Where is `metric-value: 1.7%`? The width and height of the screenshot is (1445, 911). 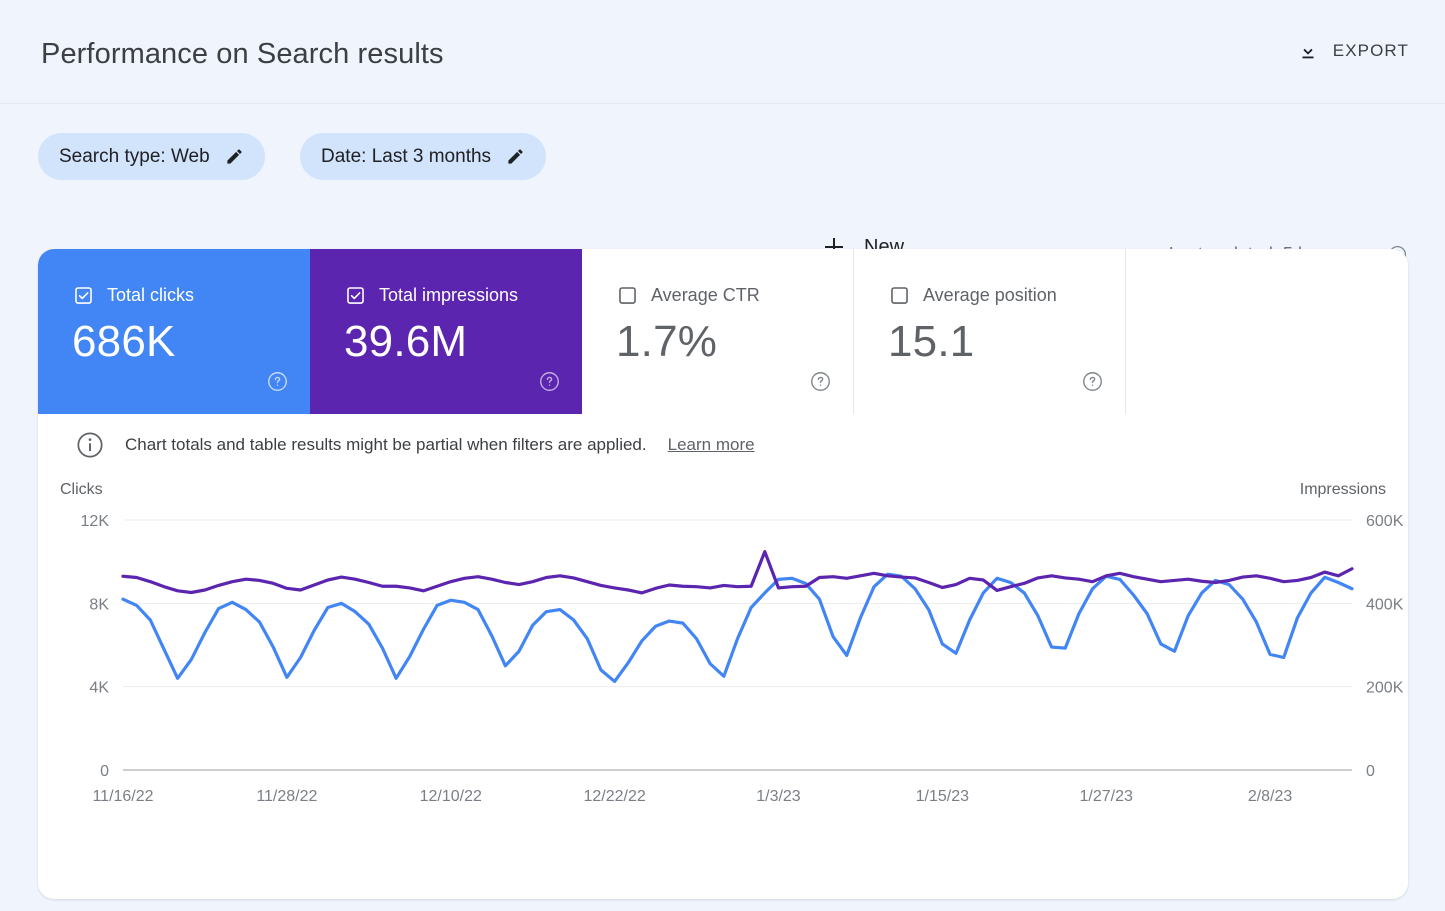
metric-value: 1.7% is located at coordinates (667, 341).